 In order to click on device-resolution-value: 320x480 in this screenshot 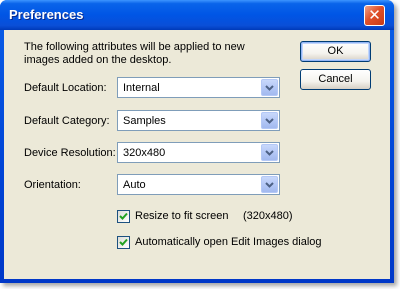, I will do `click(144, 153)`.